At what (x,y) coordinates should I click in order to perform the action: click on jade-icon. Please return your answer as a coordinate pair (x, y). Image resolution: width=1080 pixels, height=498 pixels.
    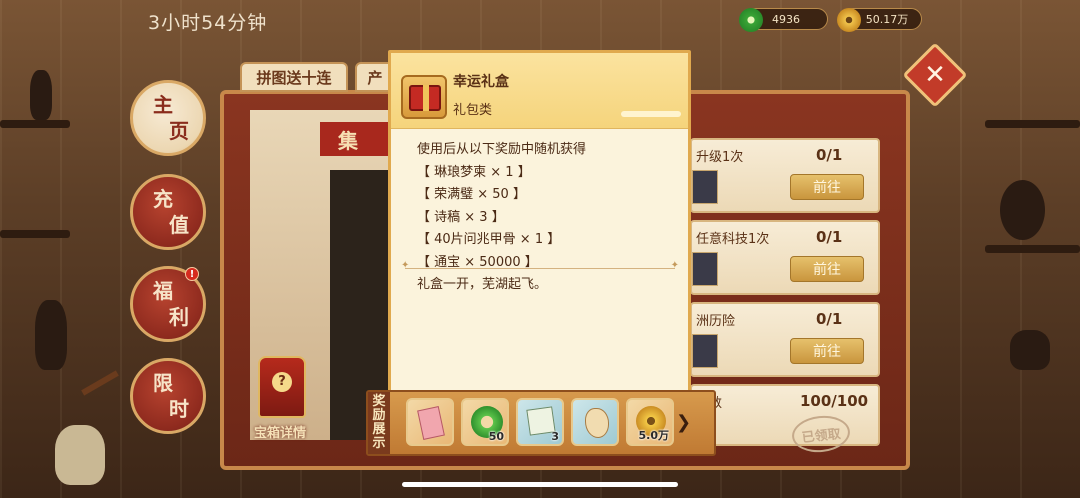
    Looking at the image, I should click on (751, 20).